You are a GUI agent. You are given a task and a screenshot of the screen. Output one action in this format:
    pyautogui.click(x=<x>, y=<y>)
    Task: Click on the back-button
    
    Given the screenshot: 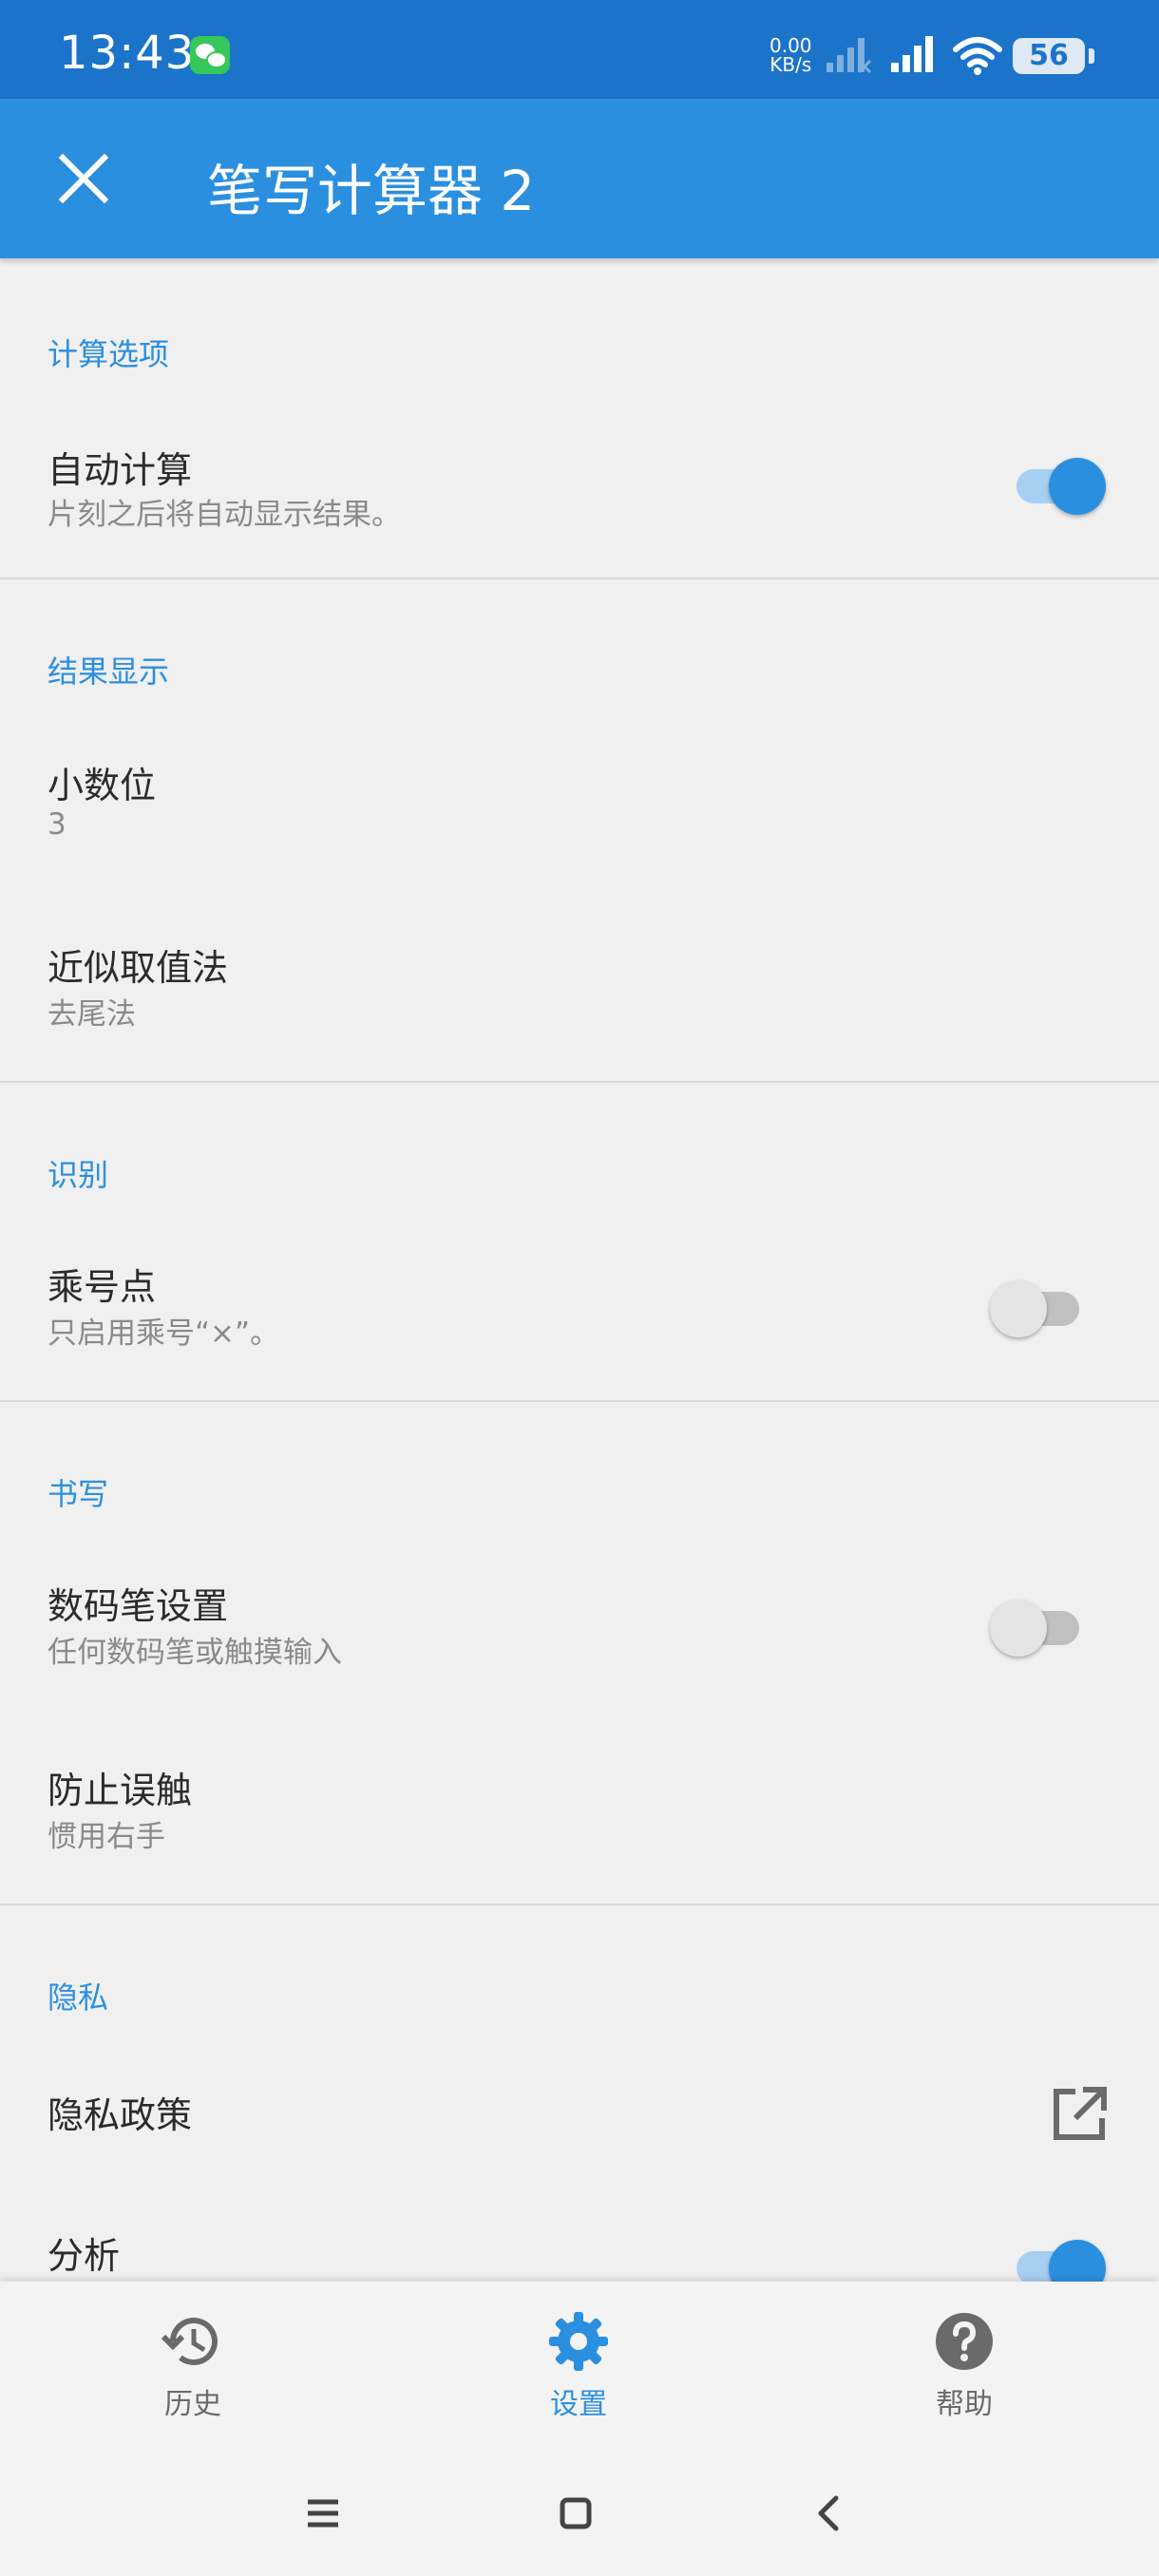 What is the action you would take?
    pyautogui.click(x=828, y=2513)
    